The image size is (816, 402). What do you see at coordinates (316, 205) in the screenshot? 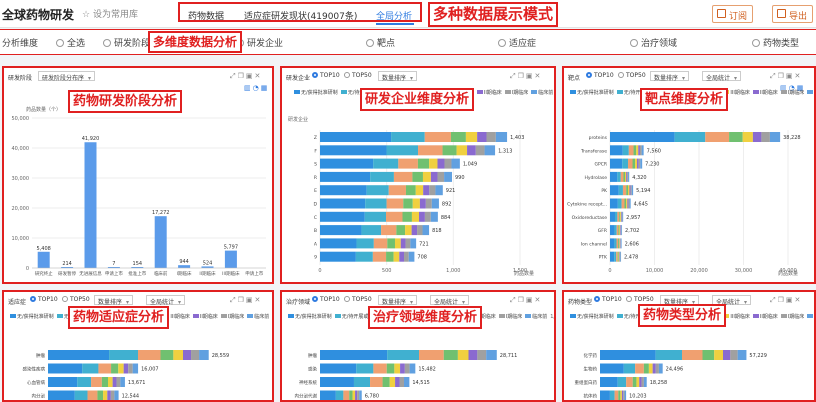
I see `category-label: D` at bounding box center [316, 205].